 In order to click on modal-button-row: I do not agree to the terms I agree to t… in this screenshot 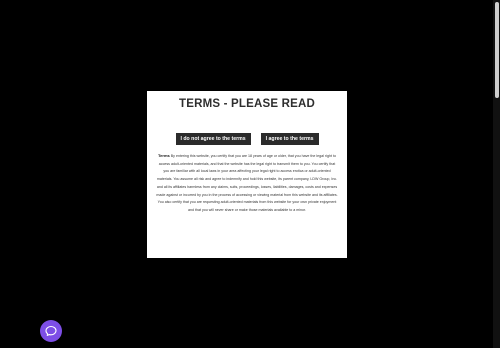, I will do `click(247, 139)`.